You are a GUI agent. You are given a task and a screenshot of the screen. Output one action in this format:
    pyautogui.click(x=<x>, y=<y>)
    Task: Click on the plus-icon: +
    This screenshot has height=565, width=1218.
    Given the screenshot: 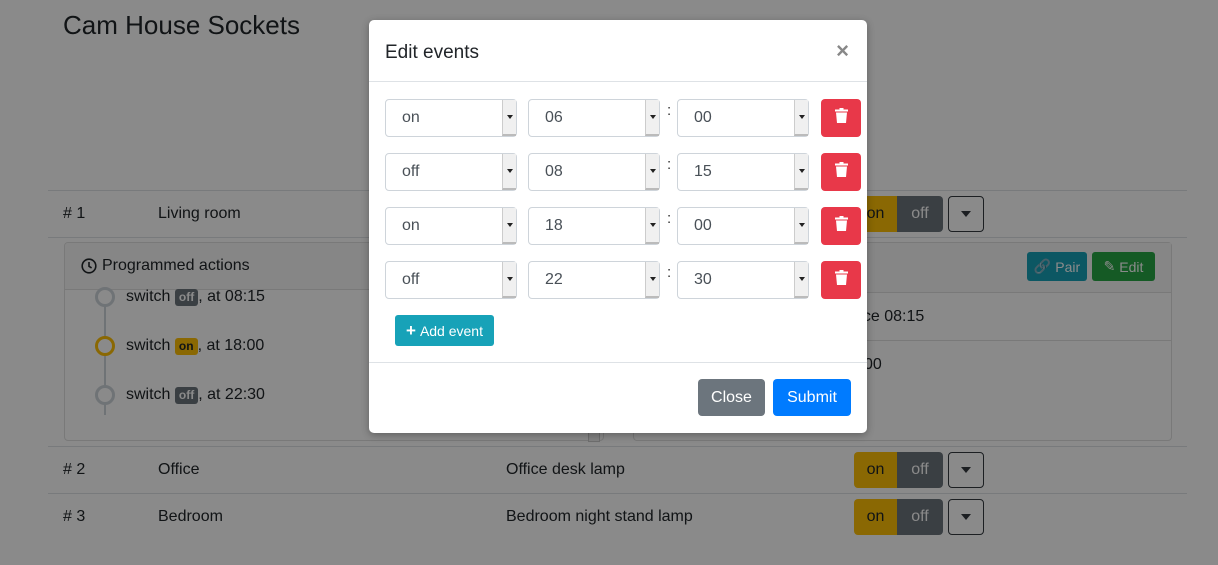 What is the action you would take?
    pyautogui.click(x=411, y=330)
    